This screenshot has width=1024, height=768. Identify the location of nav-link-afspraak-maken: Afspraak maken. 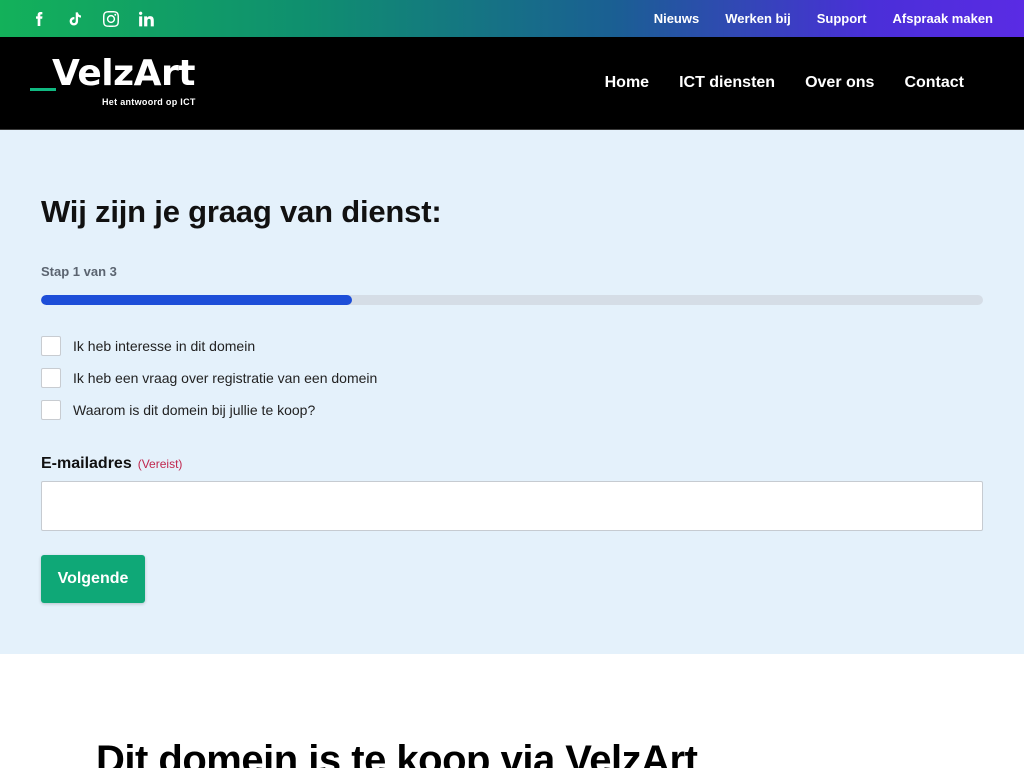
(943, 18).